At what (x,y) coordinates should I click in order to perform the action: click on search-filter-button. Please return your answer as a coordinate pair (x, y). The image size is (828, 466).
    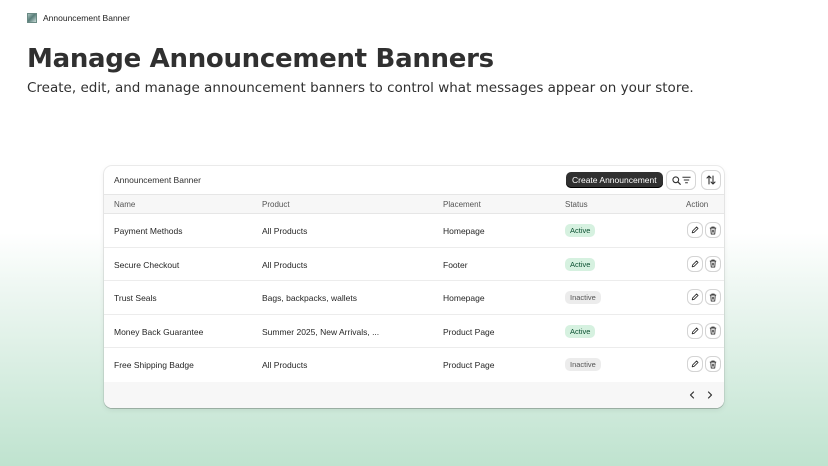
    Looking at the image, I should click on (681, 180).